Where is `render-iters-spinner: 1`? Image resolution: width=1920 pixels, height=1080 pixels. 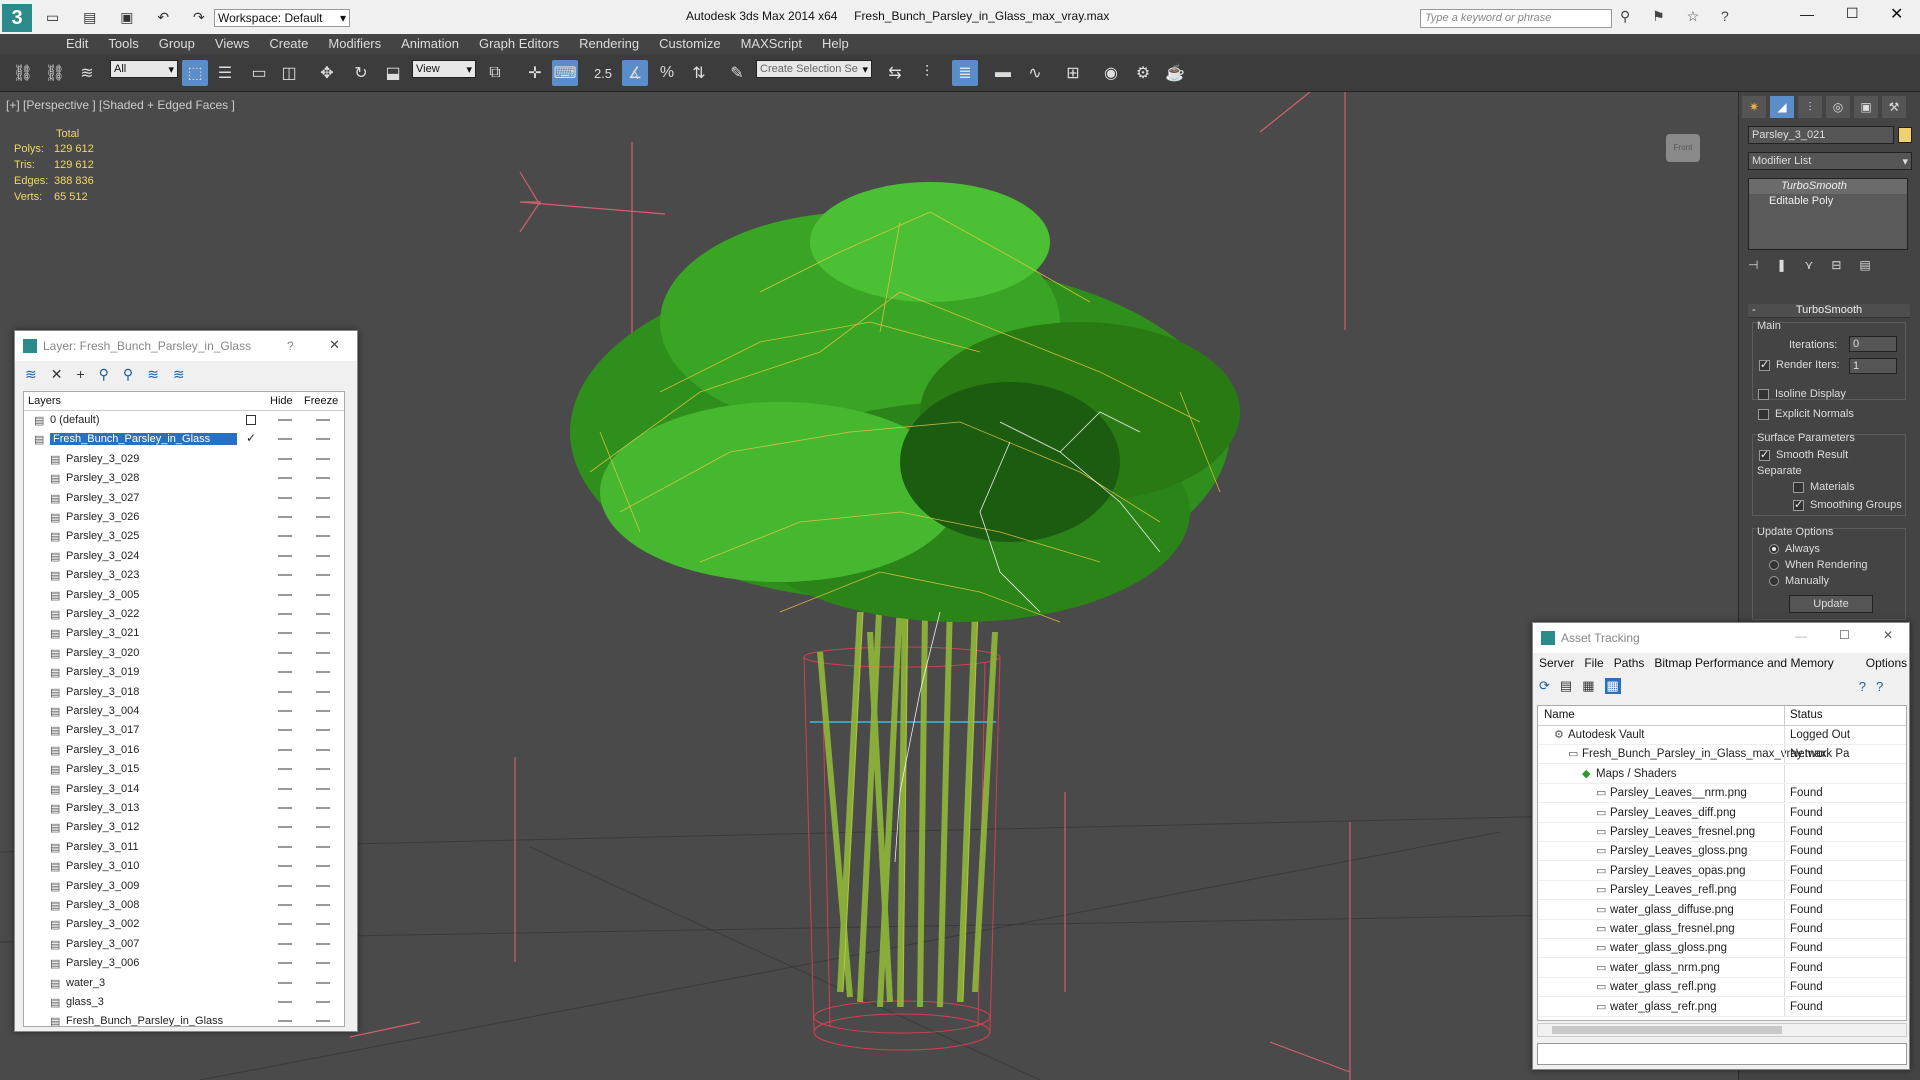
render-iters-spinner: 1 is located at coordinates (1873, 366).